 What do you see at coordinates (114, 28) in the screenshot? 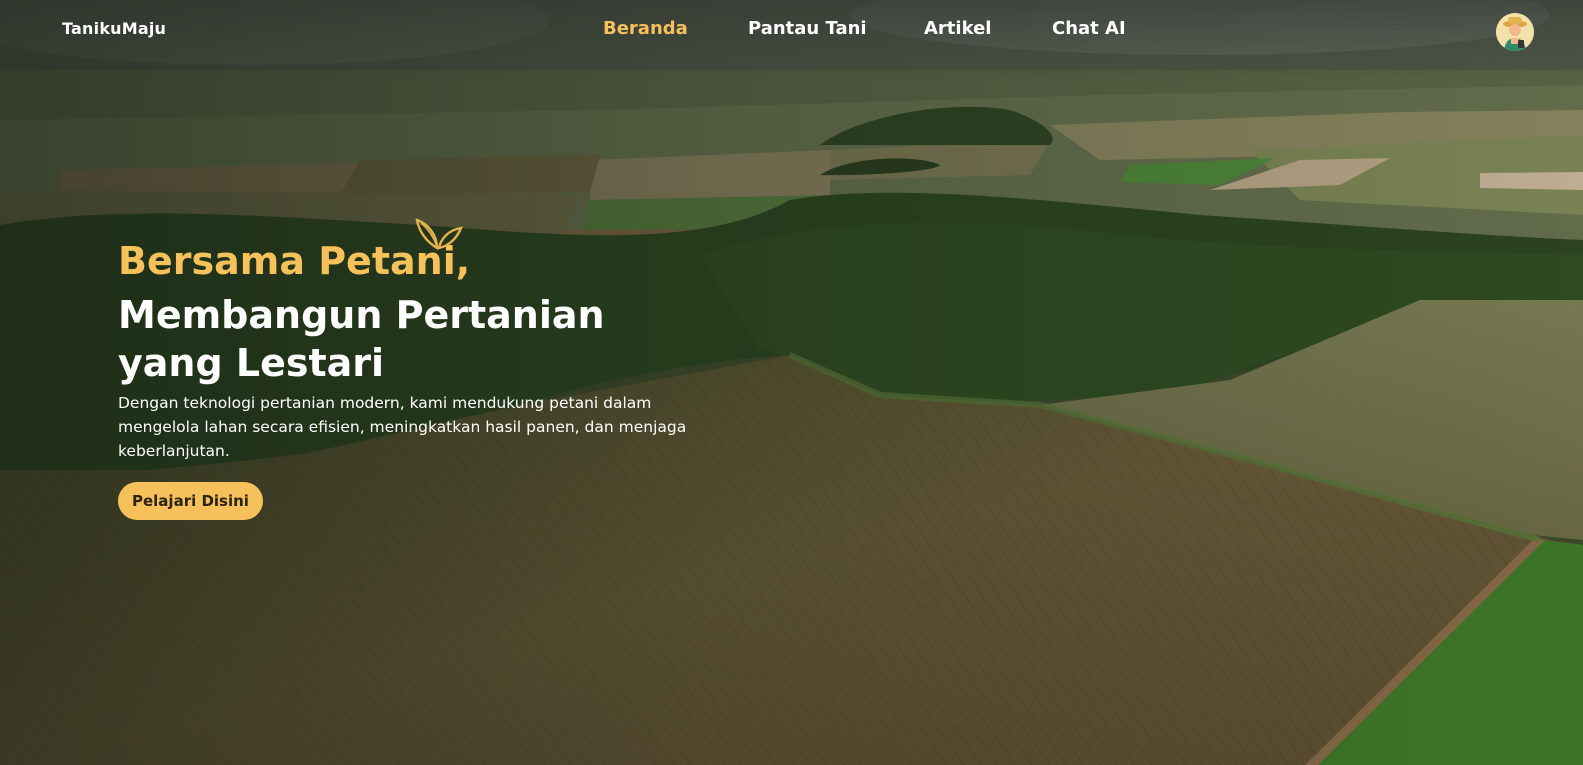
I see `brand-logo: TanikuMaju` at bounding box center [114, 28].